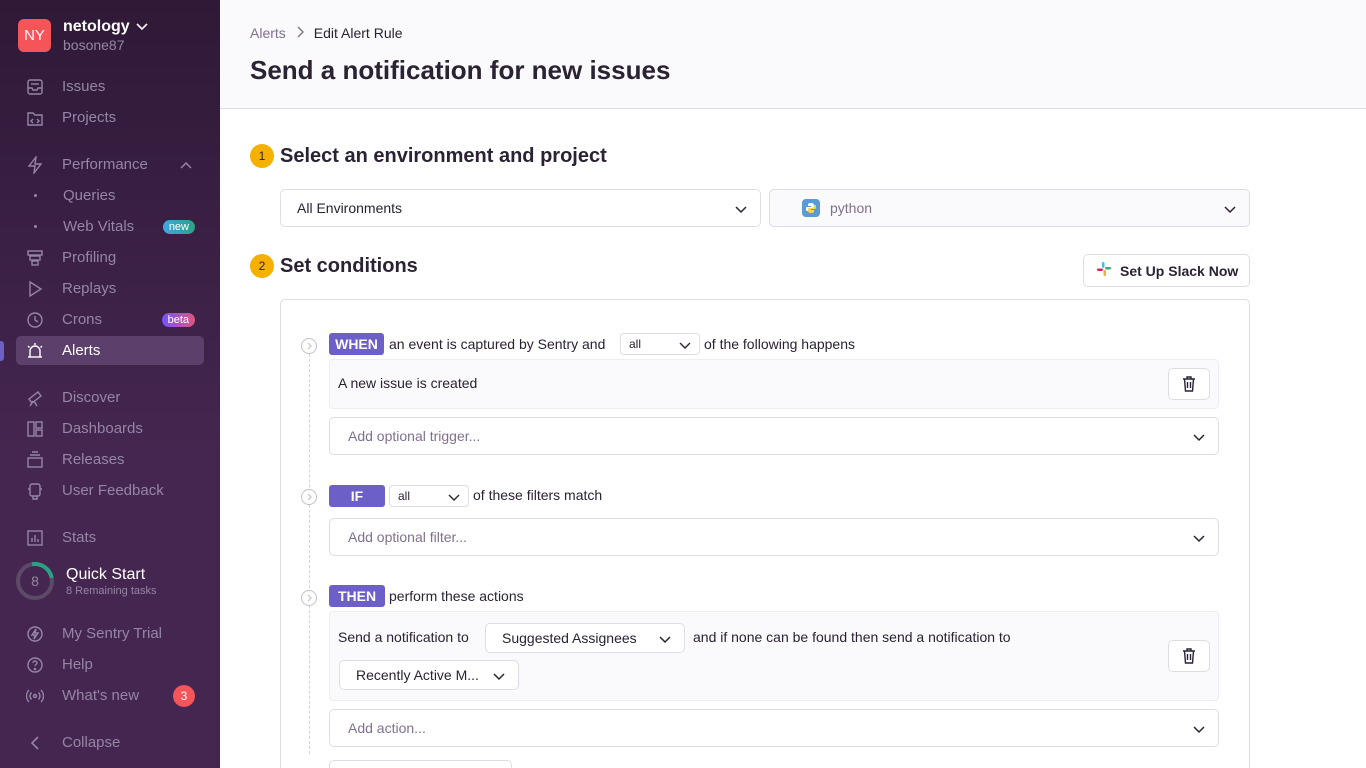 The width and height of the screenshot is (1366, 768). What do you see at coordinates (110, 397) in the screenshot?
I see `sidebar-item-discover: Discover` at bounding box center [110, 397].